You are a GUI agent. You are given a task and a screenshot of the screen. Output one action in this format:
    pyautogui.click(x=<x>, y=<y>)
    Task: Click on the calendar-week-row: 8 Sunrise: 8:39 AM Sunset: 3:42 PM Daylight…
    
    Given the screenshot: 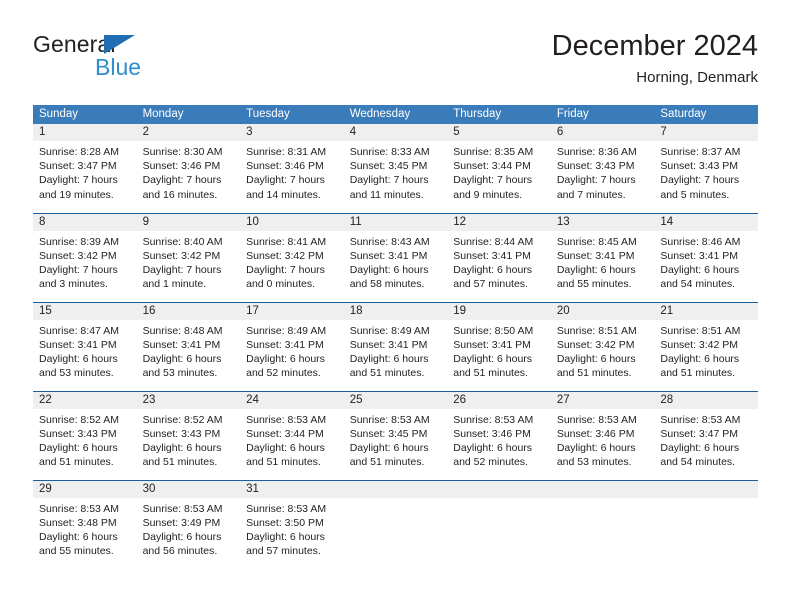 What is the action you would take?
    pyautogui.click(x=395, y=257)
    